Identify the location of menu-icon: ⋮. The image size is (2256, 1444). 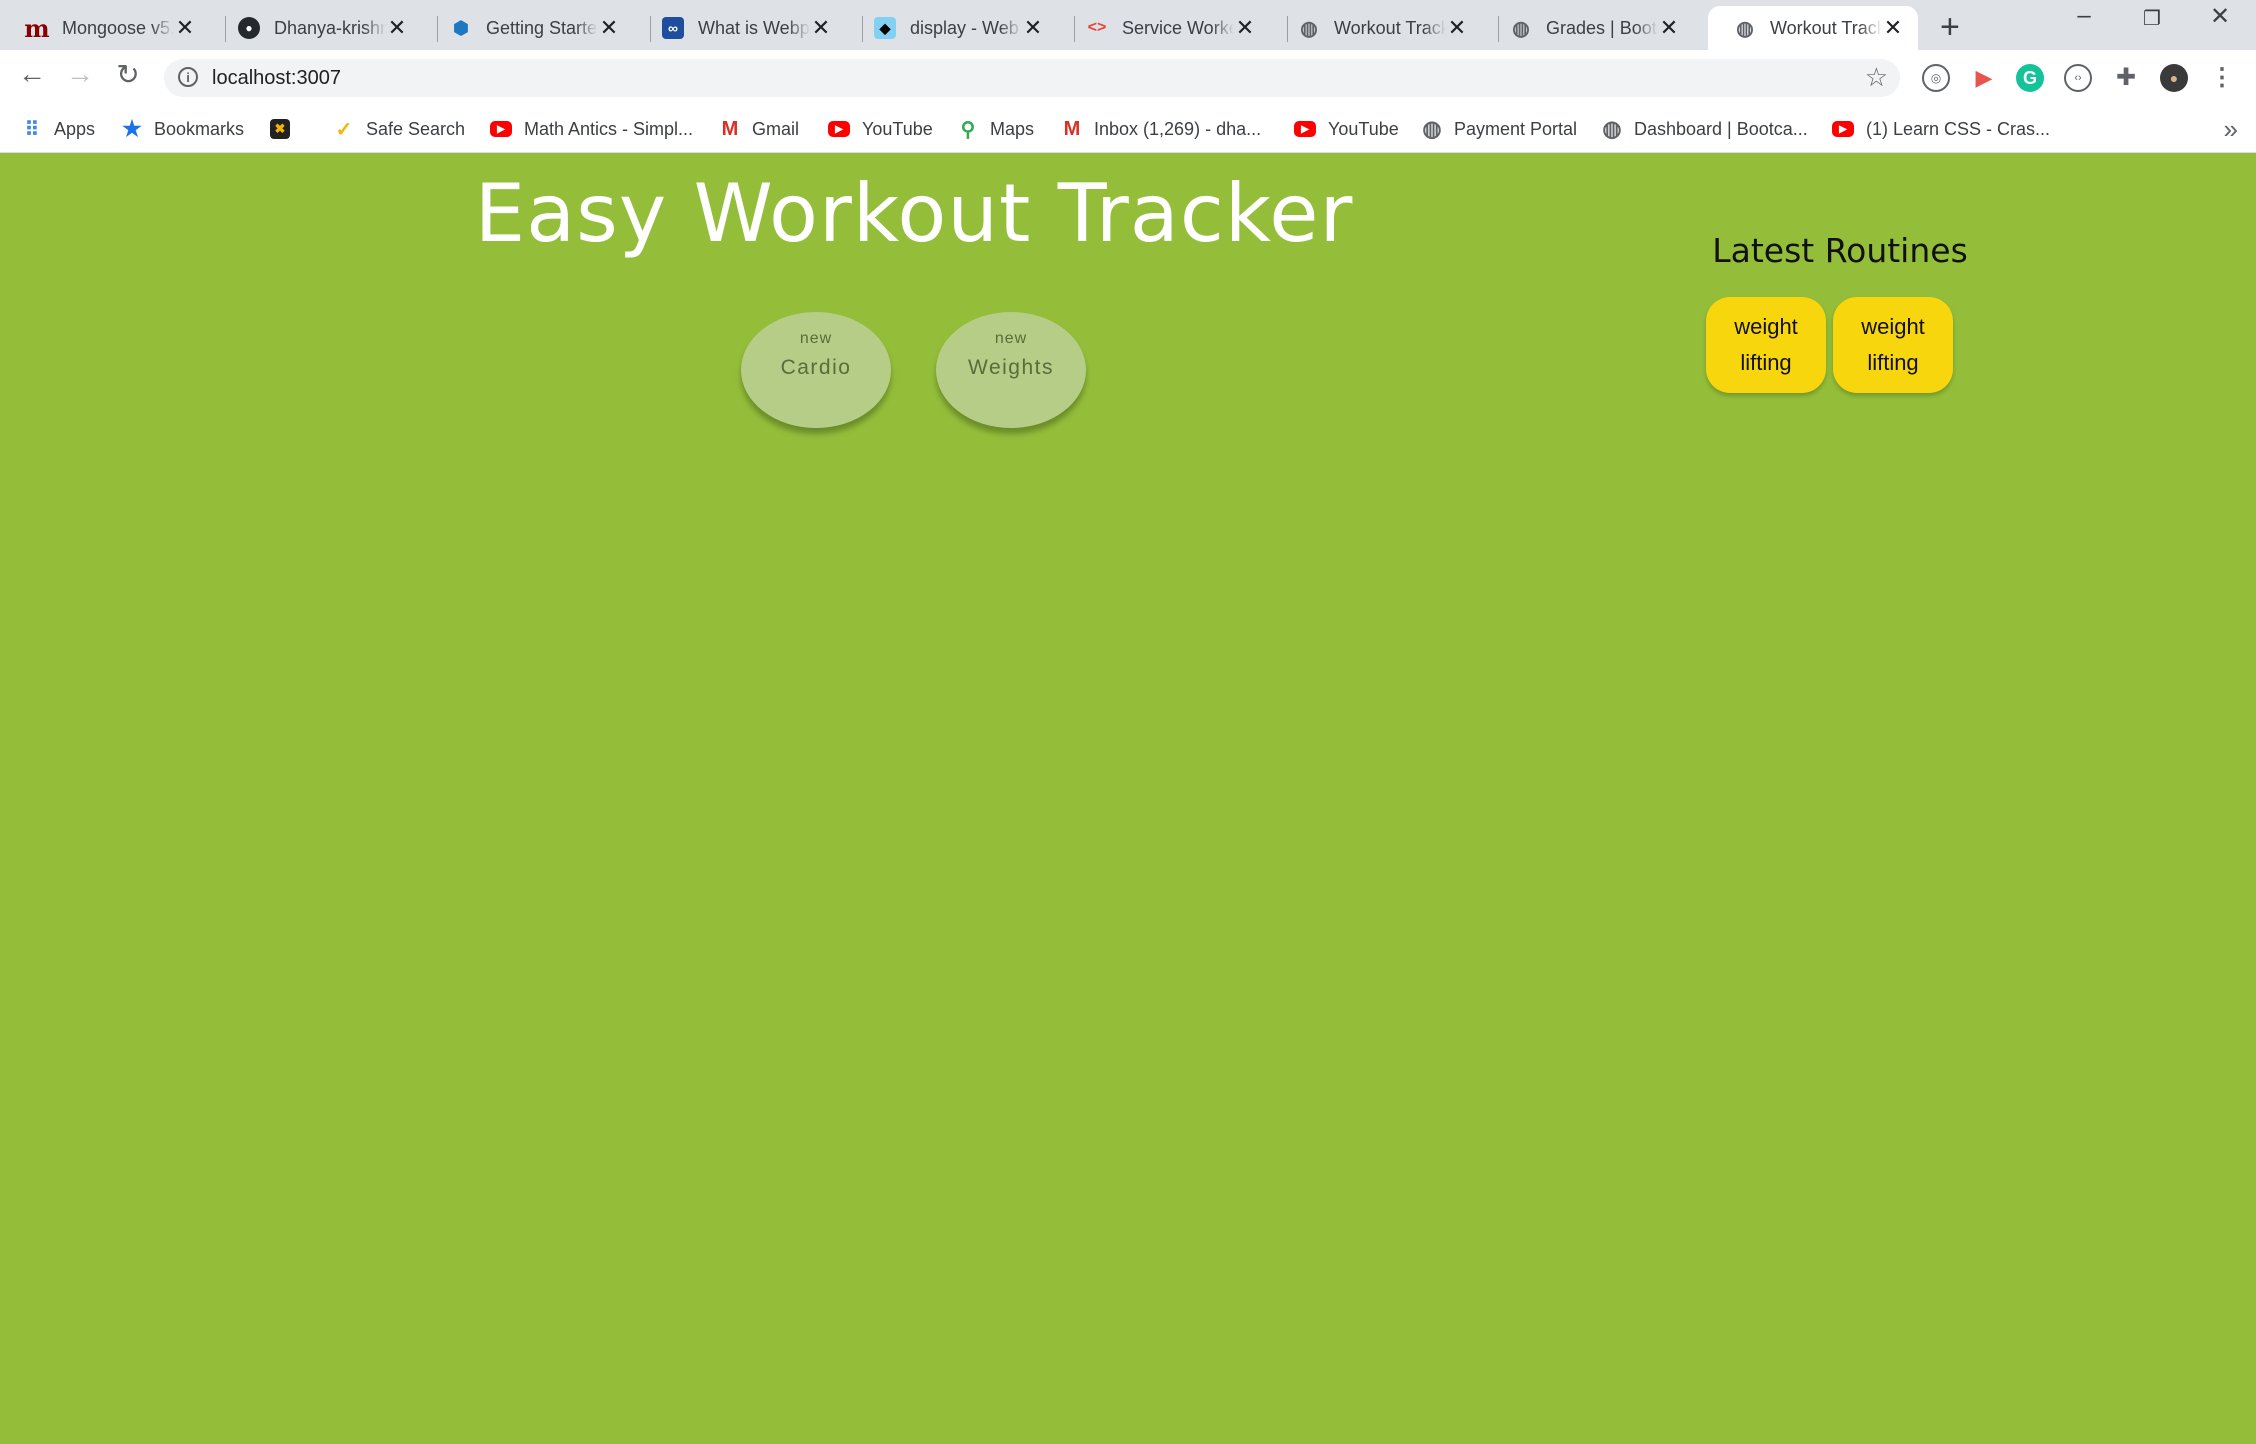
(2222, 78).